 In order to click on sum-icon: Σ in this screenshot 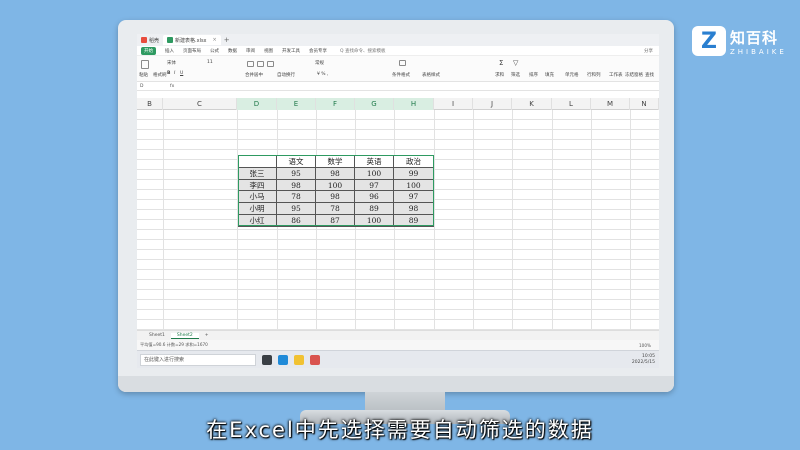, I will do `click(501, 63)`.